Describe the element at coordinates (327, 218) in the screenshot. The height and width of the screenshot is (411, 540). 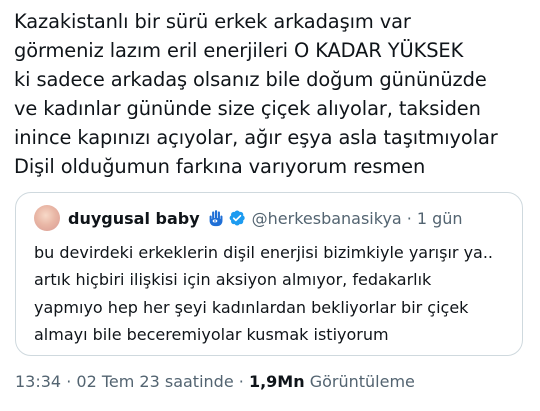
I see `quoted-handle: @herkesbanasikya` at that location.